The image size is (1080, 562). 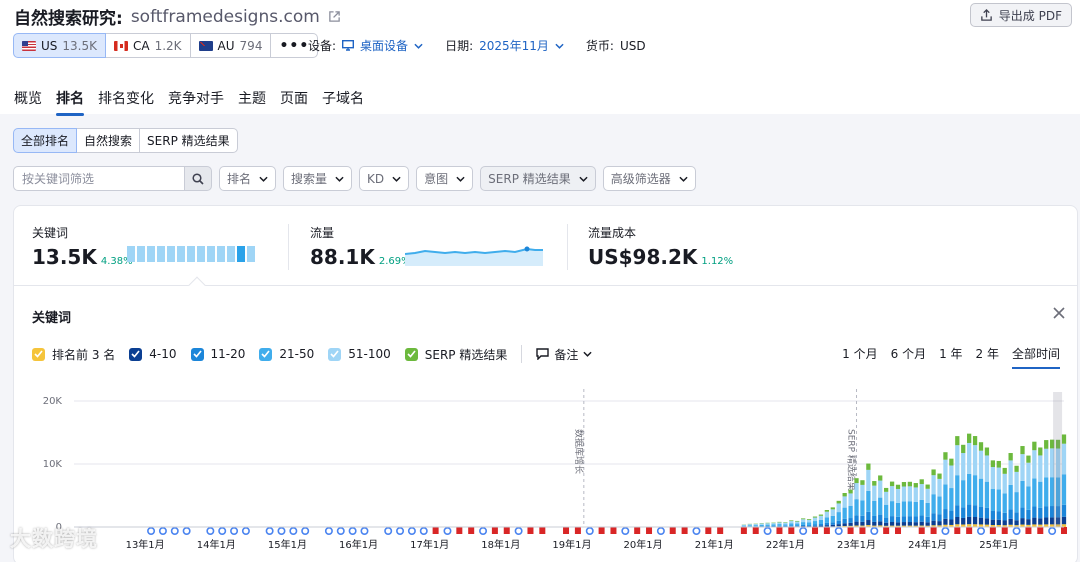 I want to click on export-pdf-button: 导出成 PDF, so click(x=1020, y=15).